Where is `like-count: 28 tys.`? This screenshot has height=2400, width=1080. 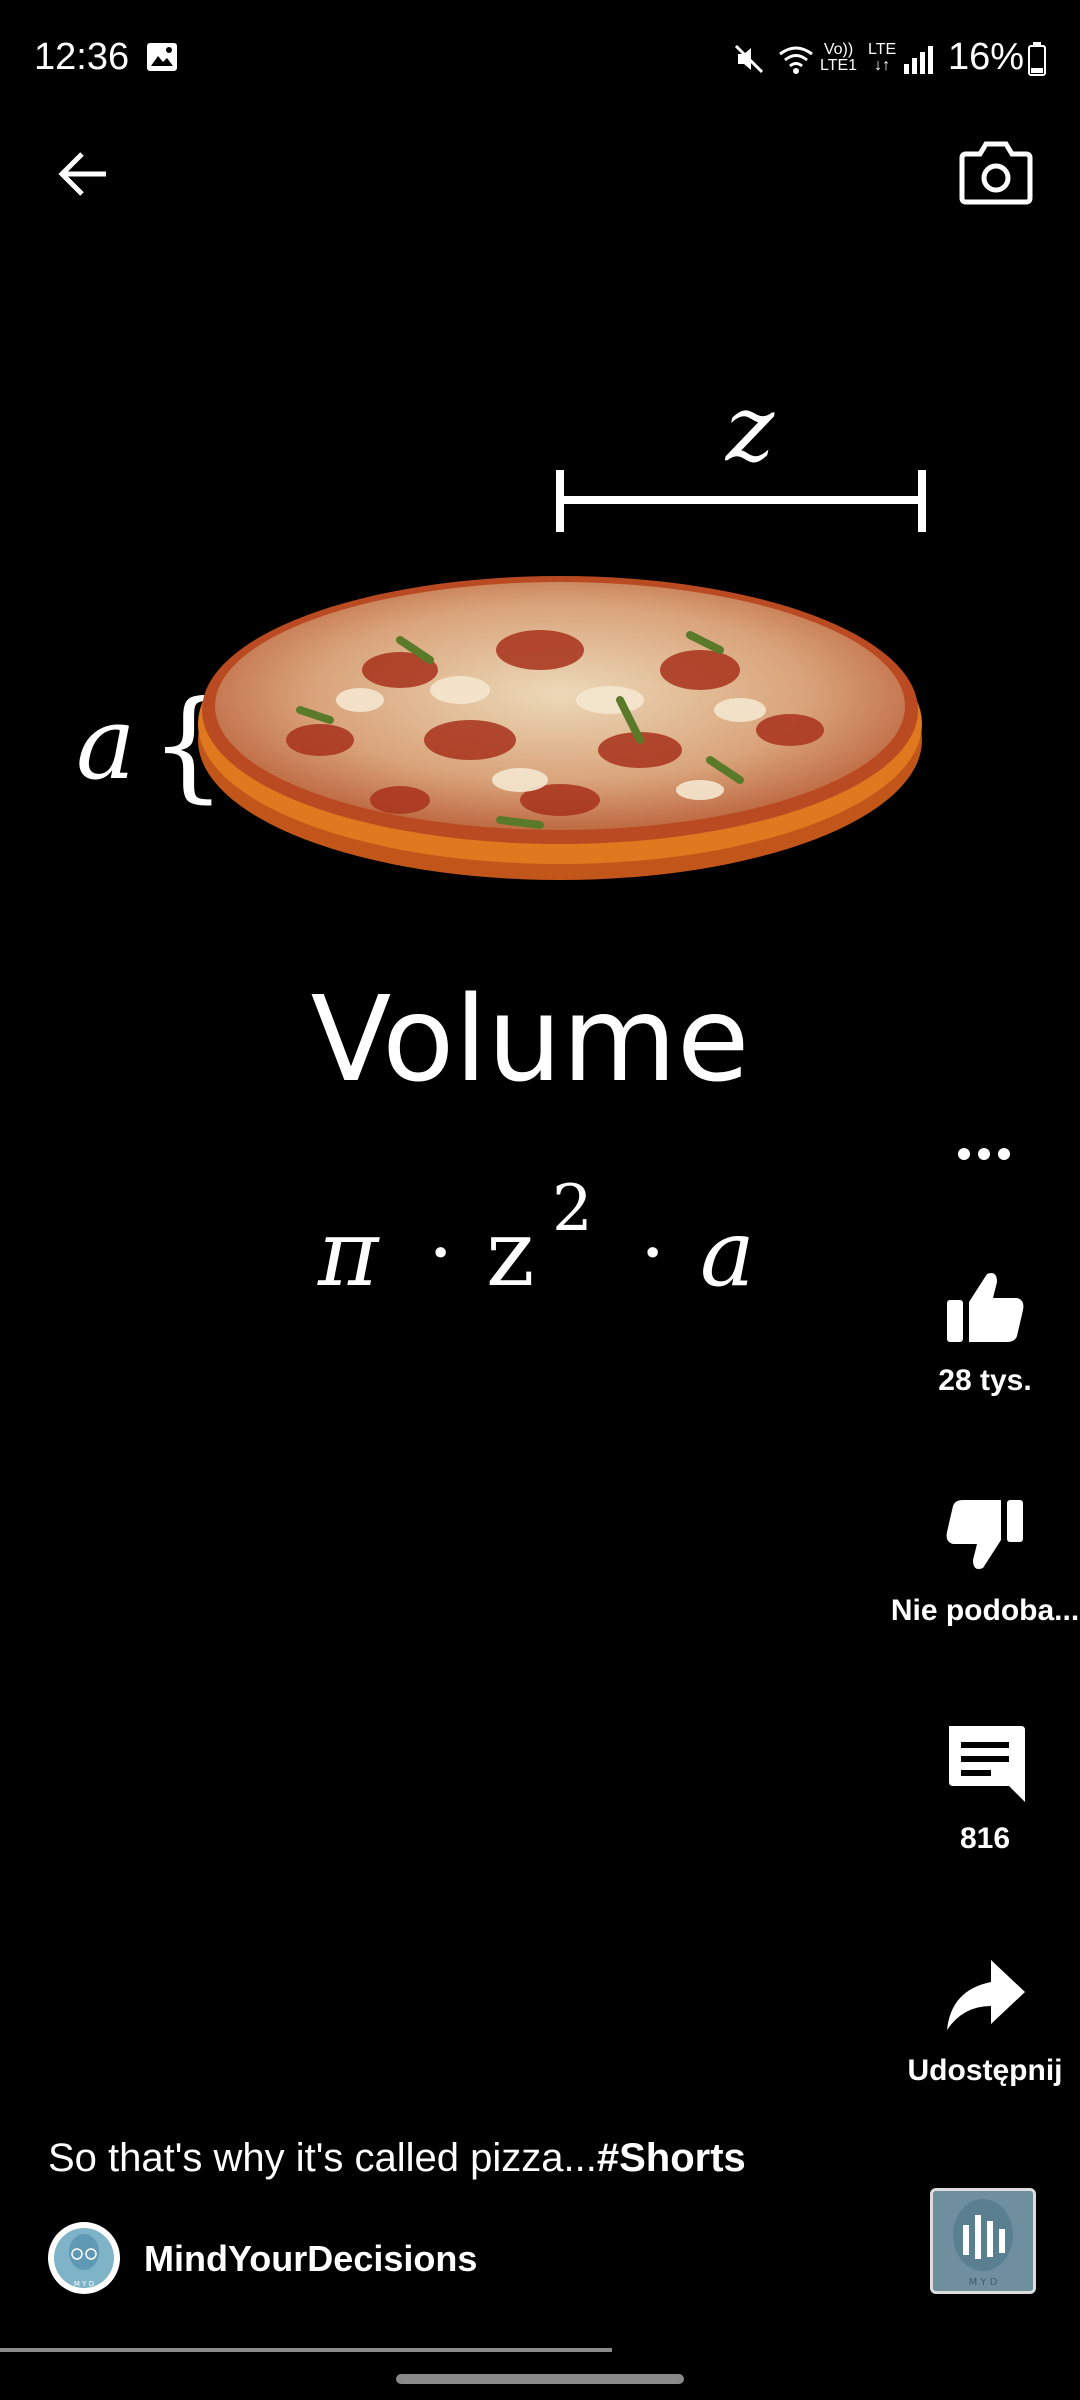
like-count: 28 tys. is located at coordinates (985, 1380).